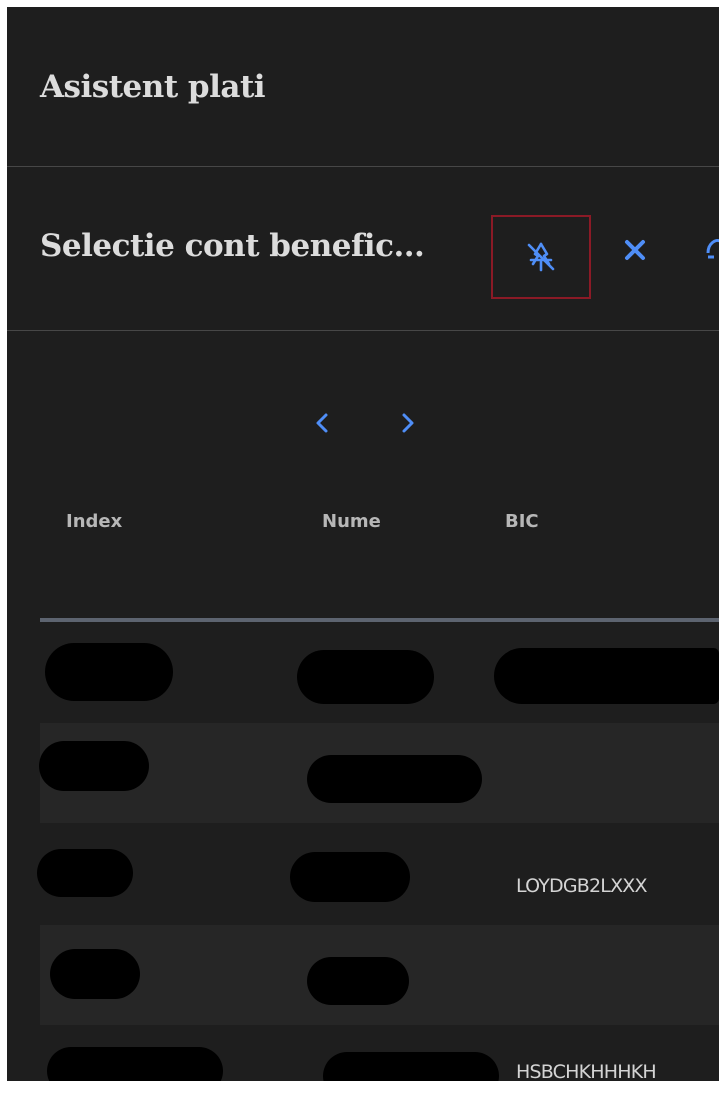 This screenshot has height=1108, width=719. I want to click on header-divider, so click(363, 166).